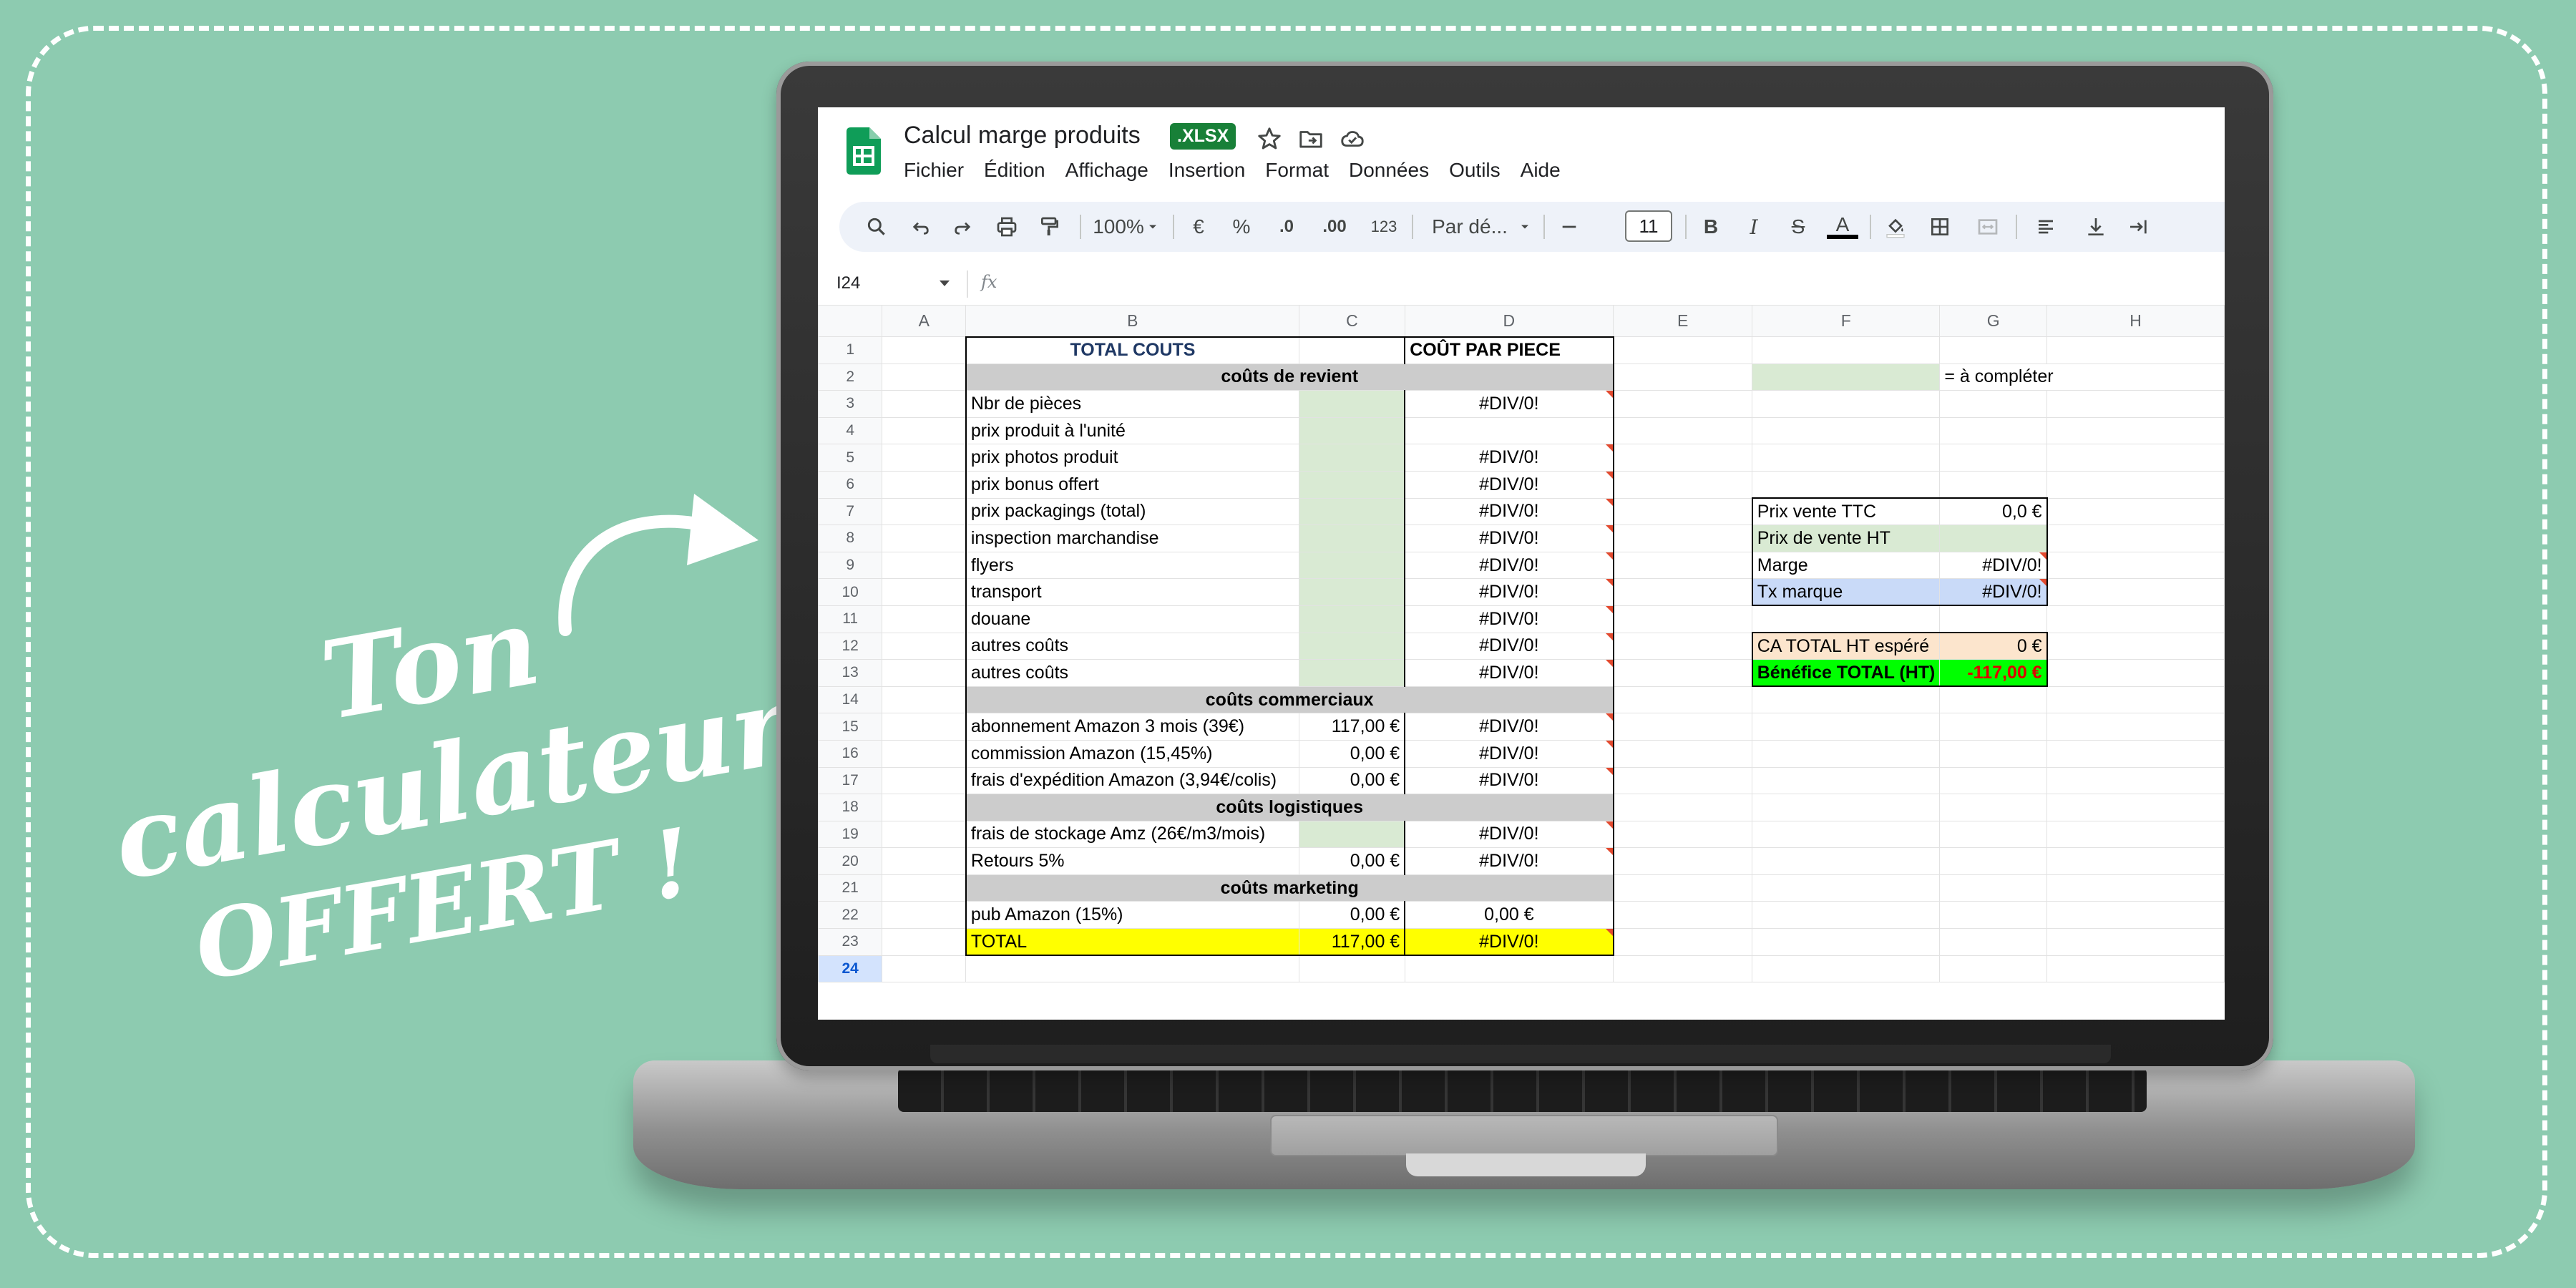 The image size is (2576, 1288). What do you see at coordinates (1289, 700) in the screenshot?
I see `section-couts-commerciaux: coûts commerciaux` at bounding box center [1289, 700].